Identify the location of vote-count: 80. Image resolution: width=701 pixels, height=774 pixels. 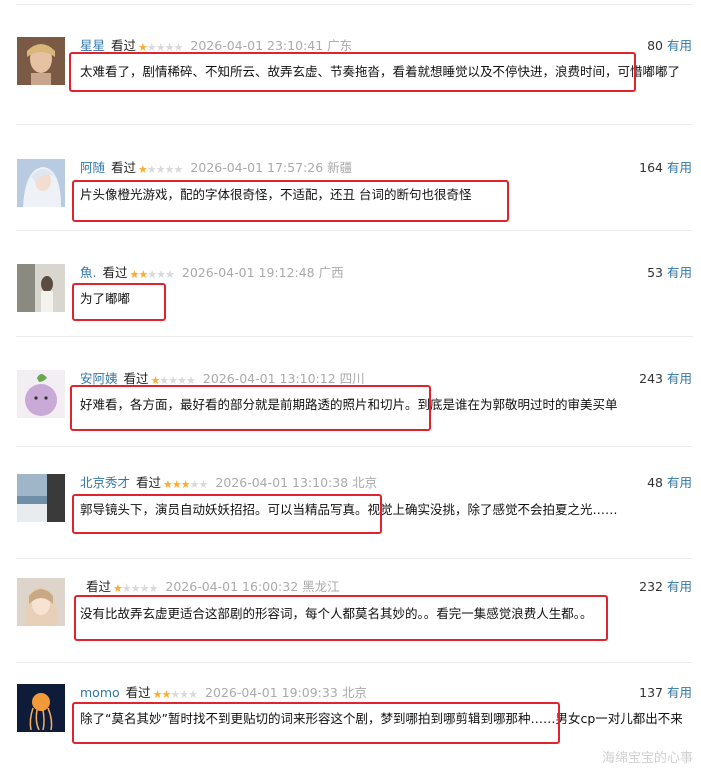
(655, 45).